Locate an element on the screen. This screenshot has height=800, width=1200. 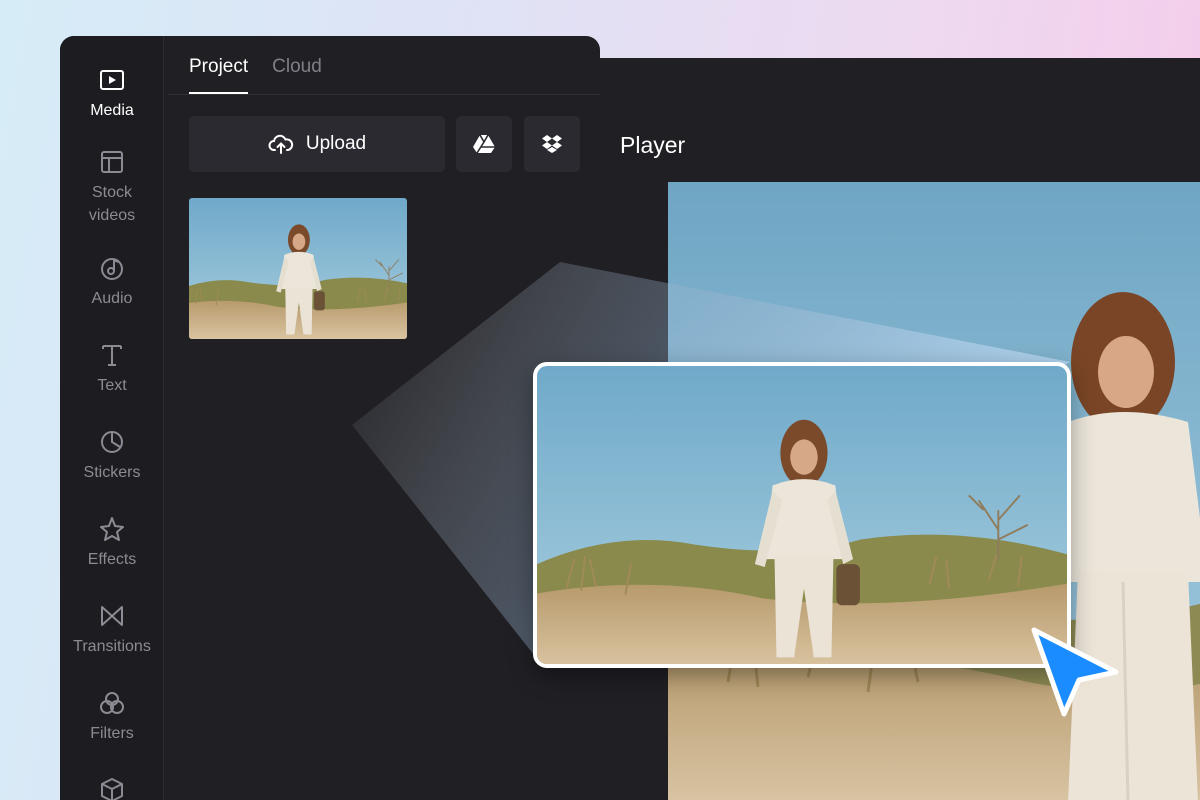
sidebar-item-label: Effects is located at coordinates (112, 559).